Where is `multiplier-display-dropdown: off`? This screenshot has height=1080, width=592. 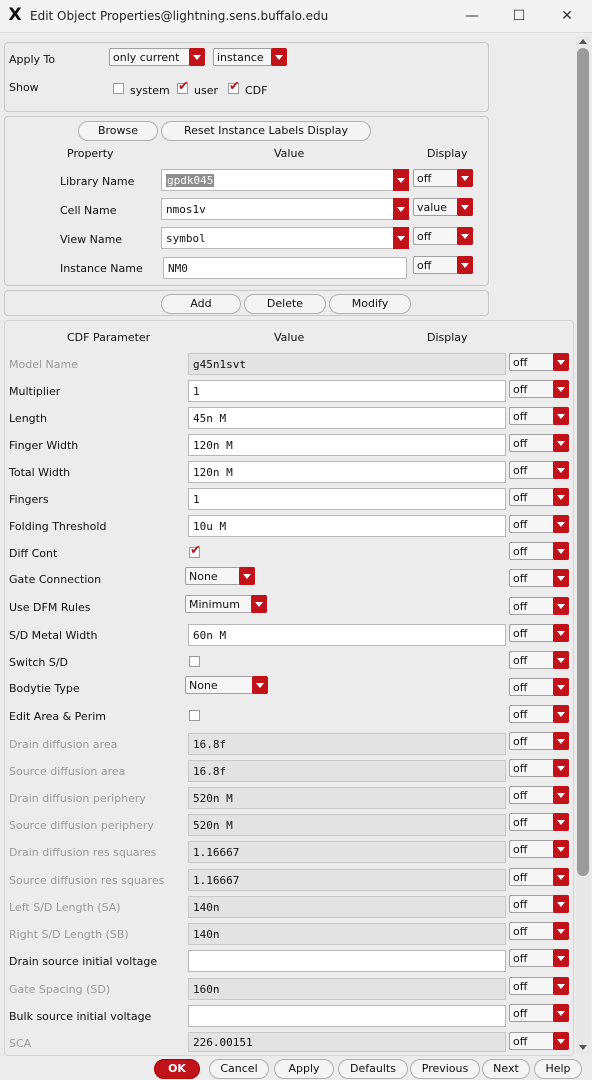
multiplier-display-dropdown: off is located at coordinates (539, 389).